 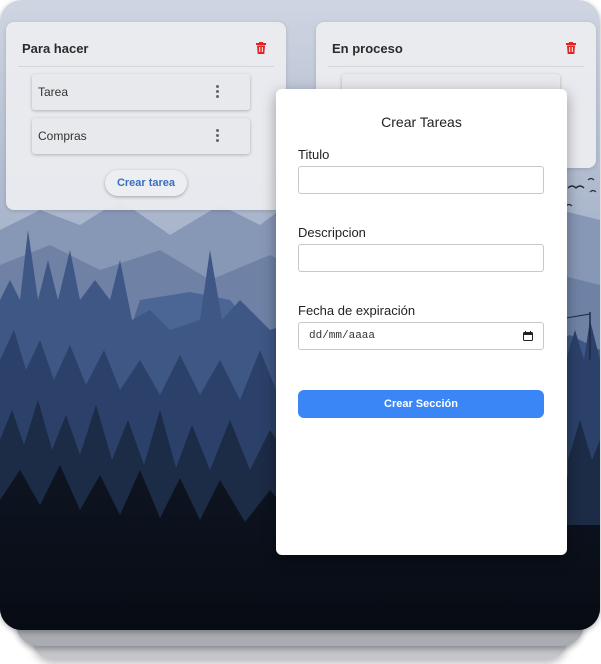 What do you see at coordinates (62, 136) in the screenshot?
I see `task-label: Compras` at bounding box center [62, 136].